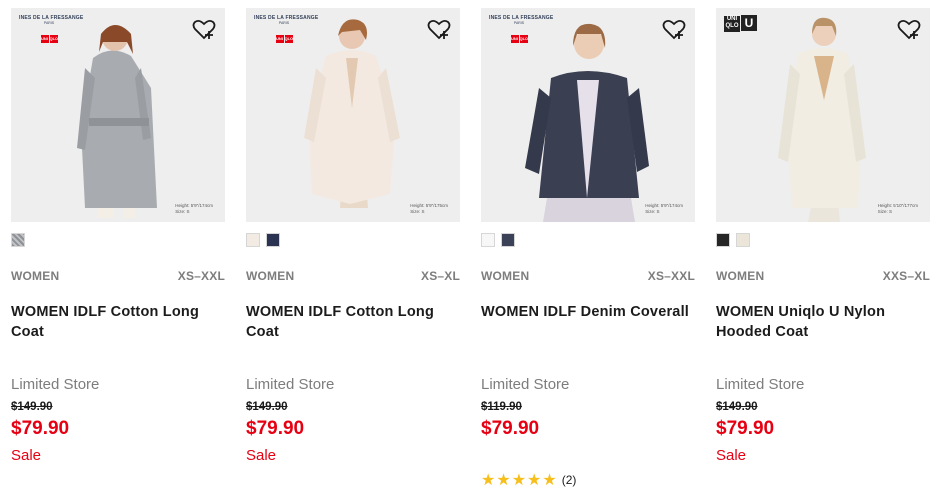 The height and width of the screenshot is (496, 940). What do you see at coordinates (821, 322) in the screenshot?
I see `product-name: WOMEN Uniqlo U Nylon Hooded Coat` at bounding box center [821, 322].